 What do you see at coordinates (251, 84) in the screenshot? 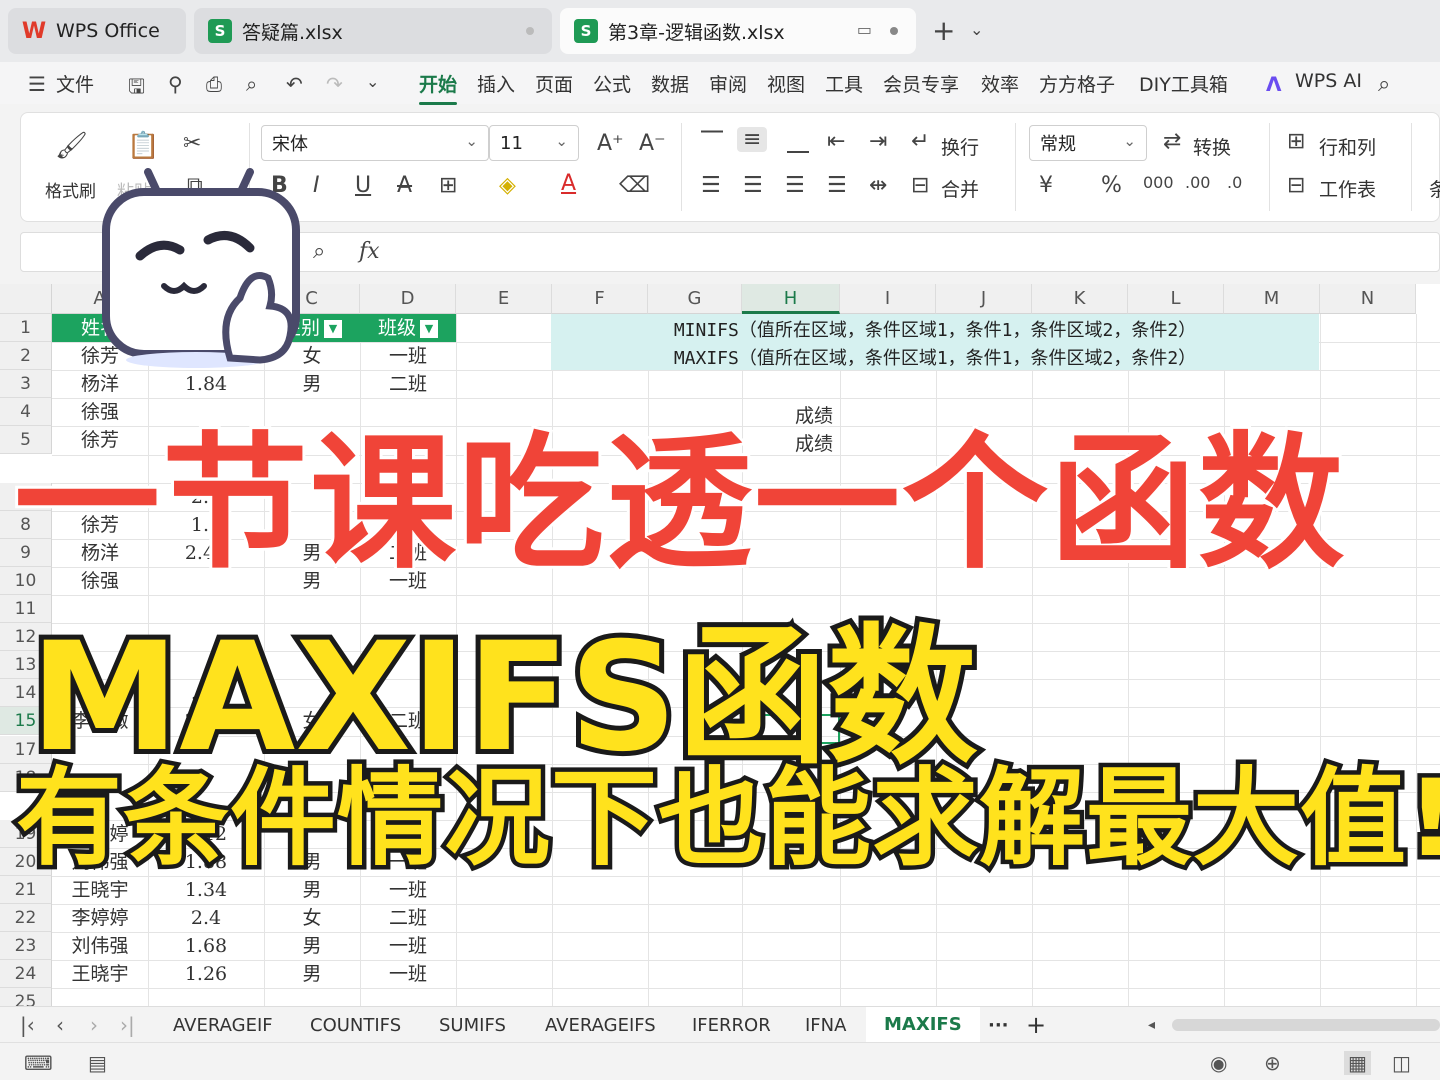
I see `print-preview-icon: ⌕` at bounding box center [251, 84].